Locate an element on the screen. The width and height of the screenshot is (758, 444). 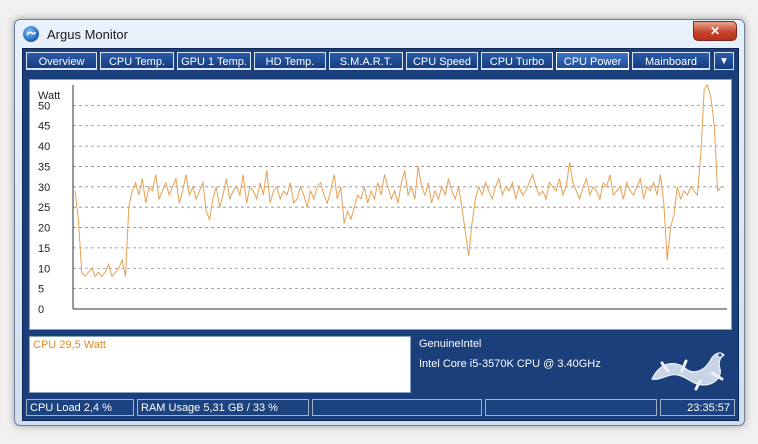
tab-cpu-power: CPU Power is located at coordinates (592, 61).